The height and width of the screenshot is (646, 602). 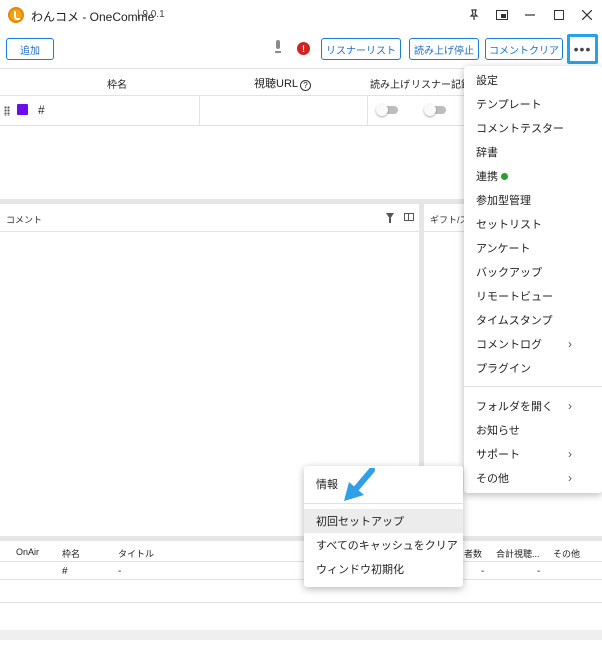 What do you see at coordinates (502, 15) in the screenshot?
I see `picture-in-picture-icon` at bounding box center [502, 15].